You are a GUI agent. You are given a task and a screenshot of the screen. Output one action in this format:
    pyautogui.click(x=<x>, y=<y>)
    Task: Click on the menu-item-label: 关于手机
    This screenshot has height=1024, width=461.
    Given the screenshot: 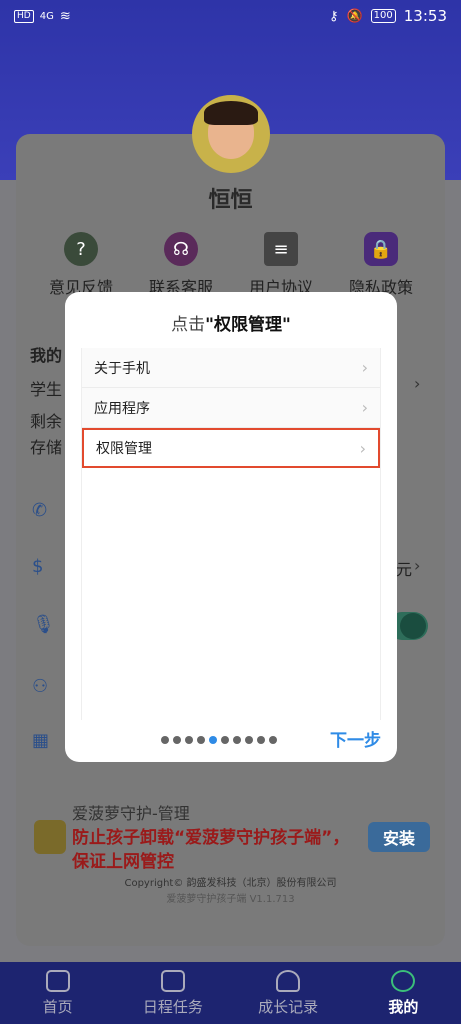 What is the action you would take?
    pyautogui.click(x=122, y=368)
    